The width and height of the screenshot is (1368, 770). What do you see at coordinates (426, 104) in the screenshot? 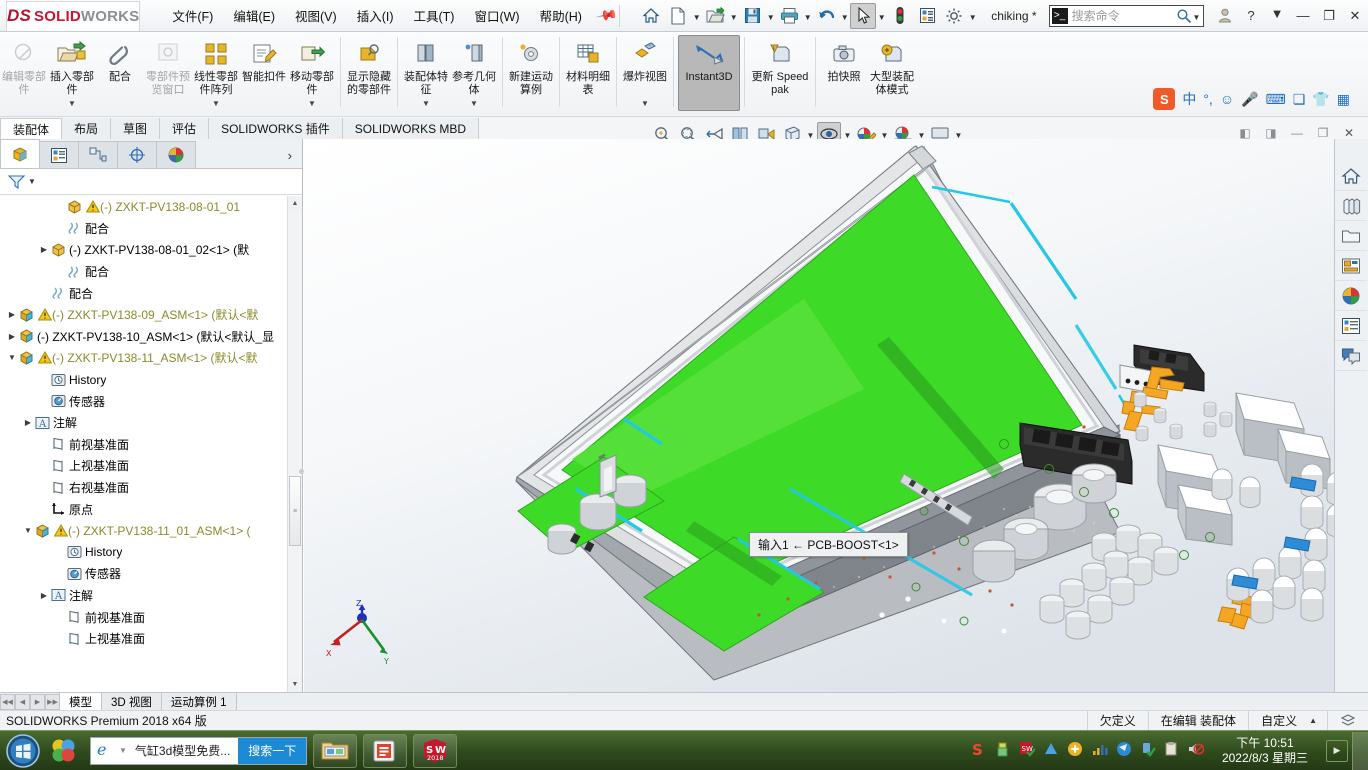
I see `ribbon-assembly-feature-caret: ▼` at bounding box center [426, 104].